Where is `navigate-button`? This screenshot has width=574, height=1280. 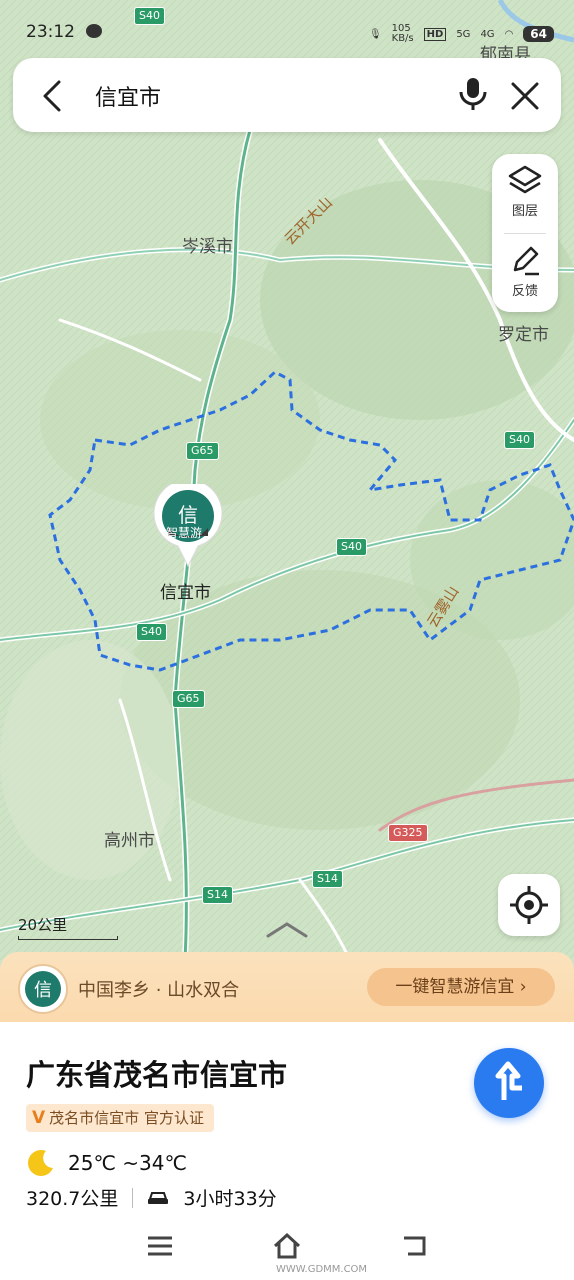 navigate-button is located at coordinates (509, 1083).